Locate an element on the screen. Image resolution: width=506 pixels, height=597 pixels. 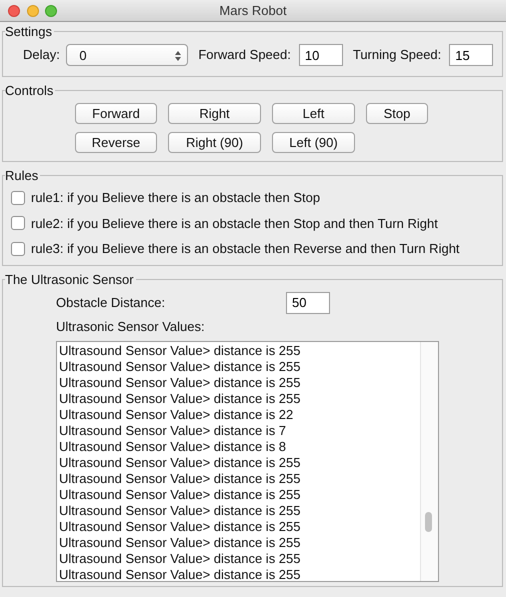
control-button: Right is located at coordinates (214, 113).